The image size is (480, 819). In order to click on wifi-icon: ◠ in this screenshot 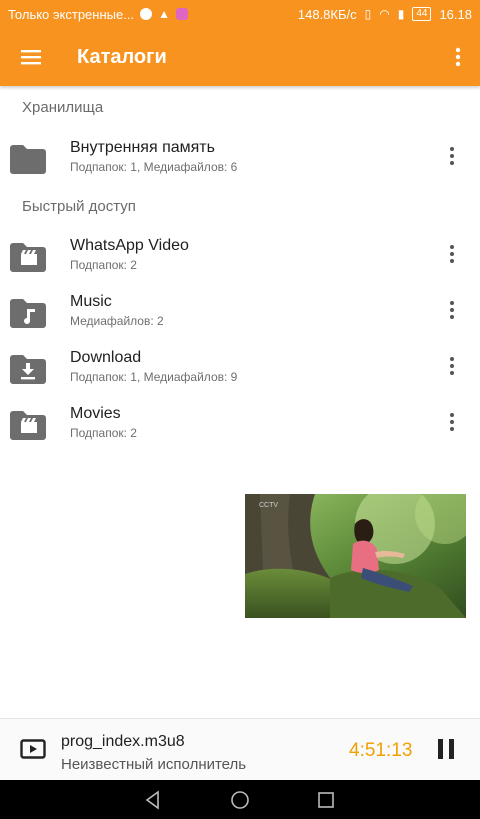, I will do `click(384, 14)`.